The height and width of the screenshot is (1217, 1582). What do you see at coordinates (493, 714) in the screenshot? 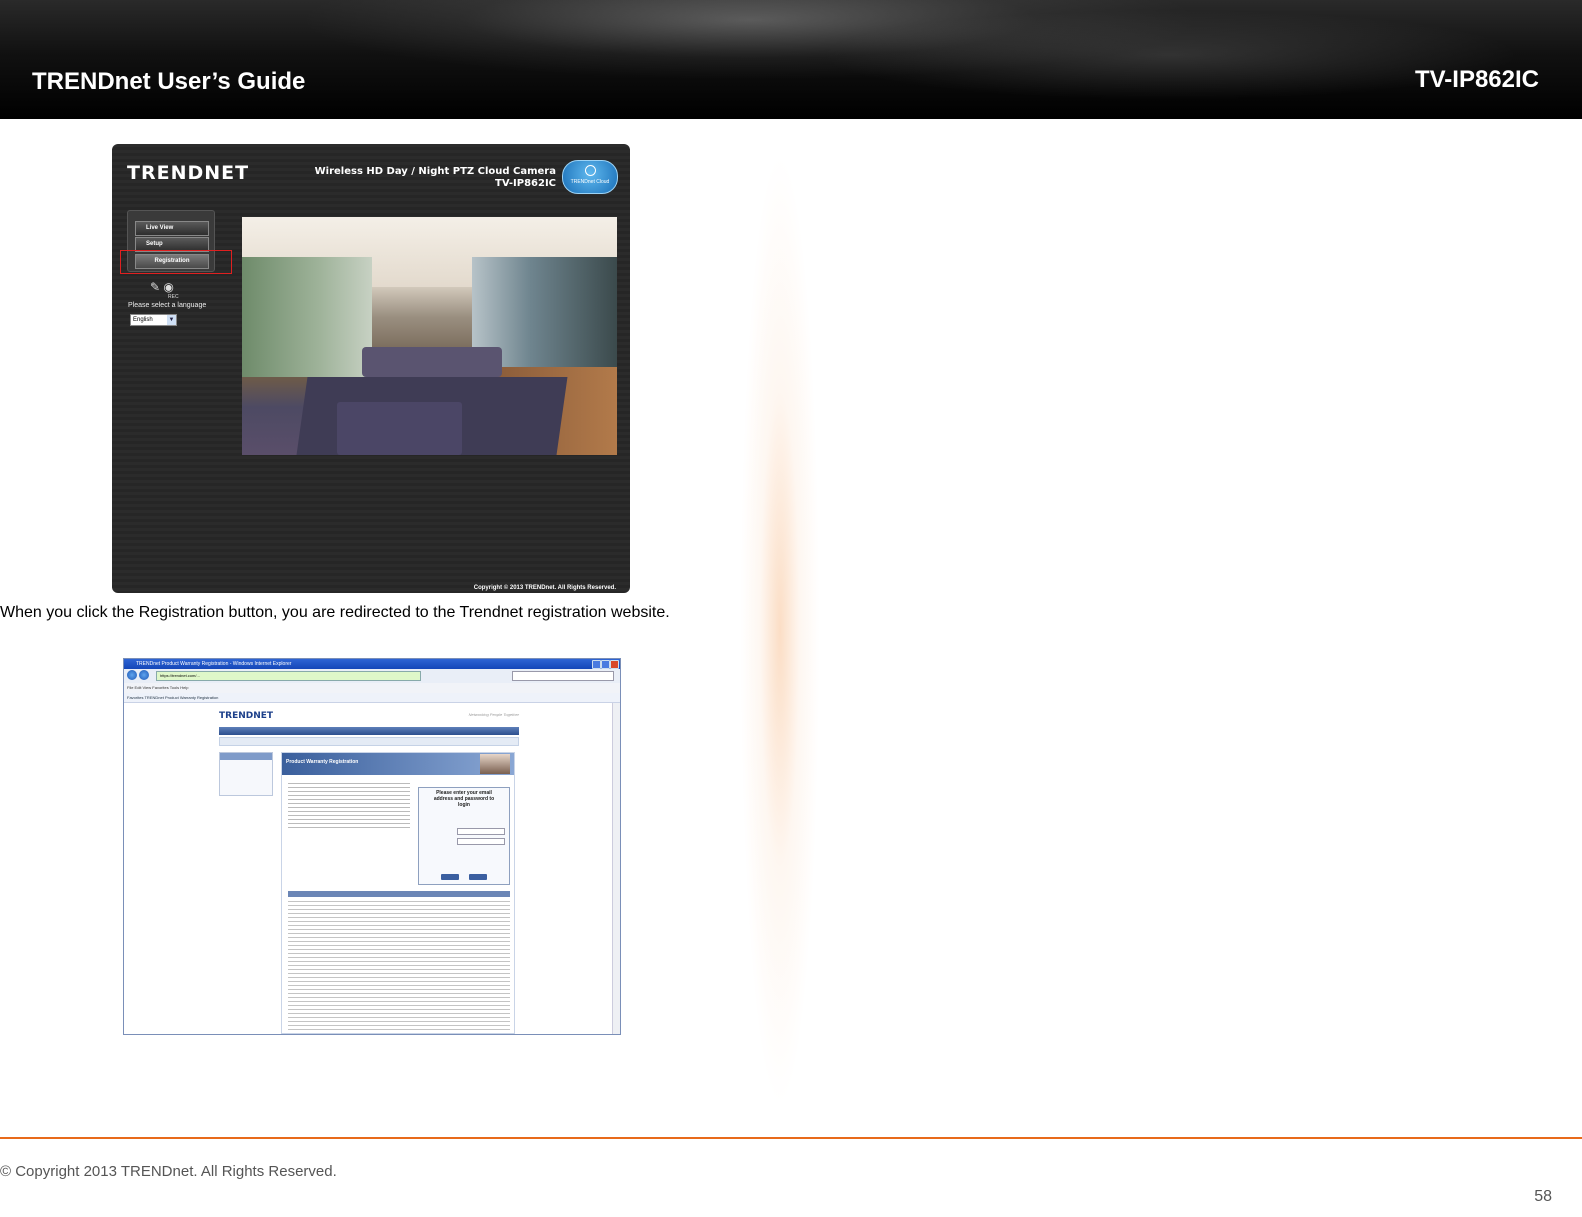
I see `site-tagline: Networking People Together` at bounding box center [493, 714].